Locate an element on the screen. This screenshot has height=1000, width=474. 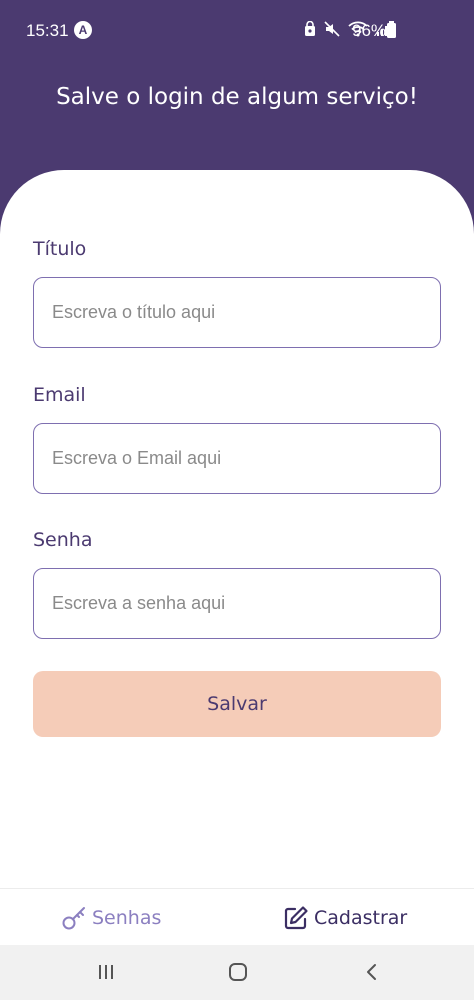
back-icon is located at coordinates (372, 974).